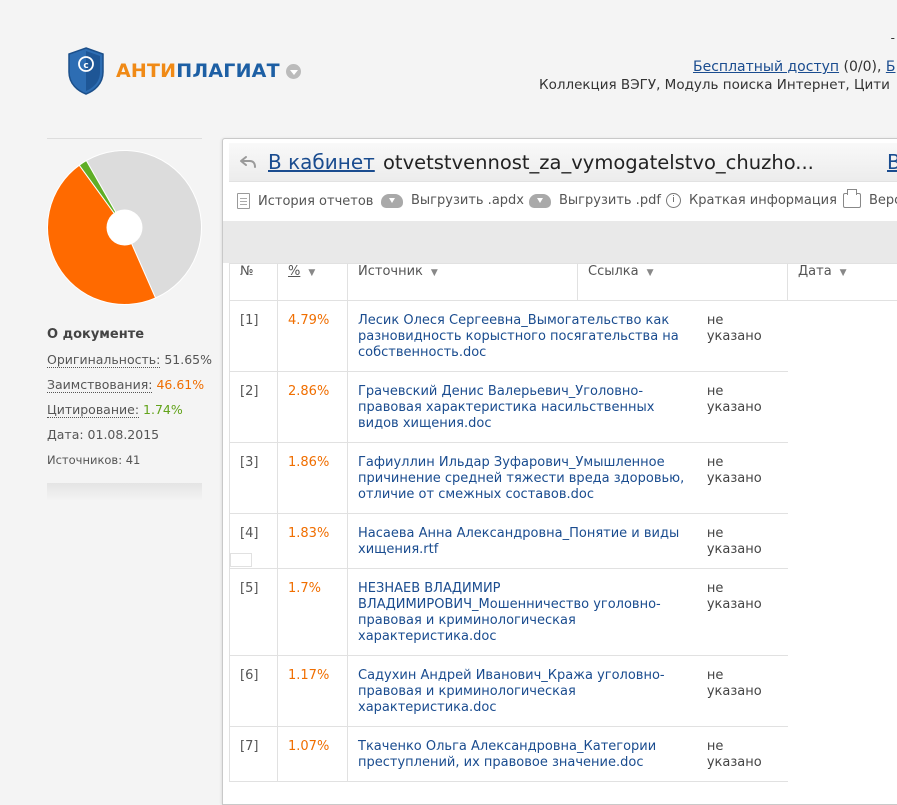  What do you see at coordinates (188, 359) in the screenshot?
I see `originality-value: 51.65%` at bounding box center [188, 359].